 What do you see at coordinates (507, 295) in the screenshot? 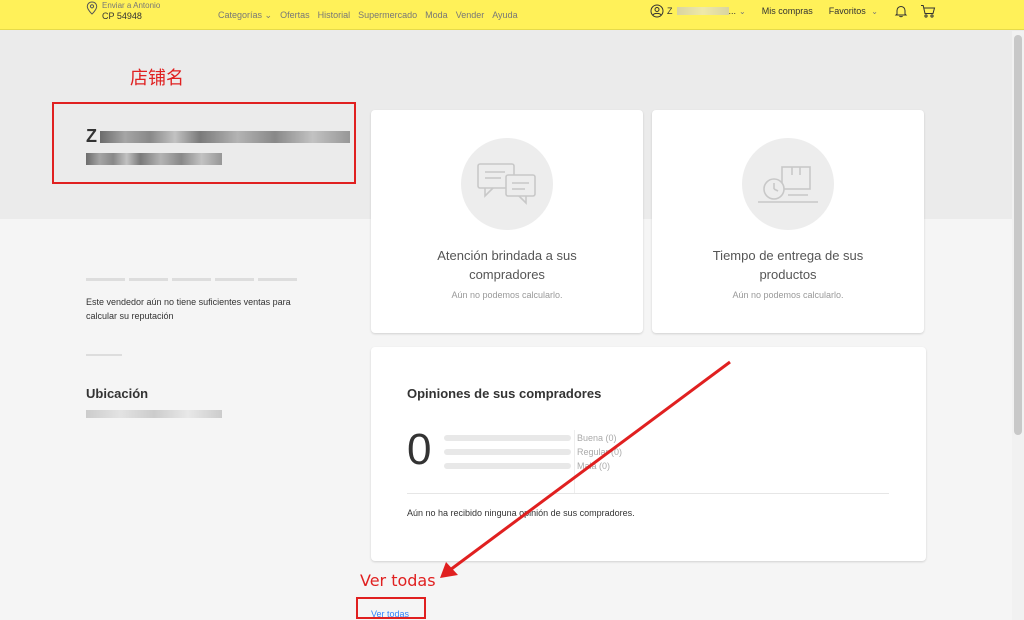
I see `metric-subtitle-attention: Aún no podemos calcularlo.` at bounding box center [507, 295].